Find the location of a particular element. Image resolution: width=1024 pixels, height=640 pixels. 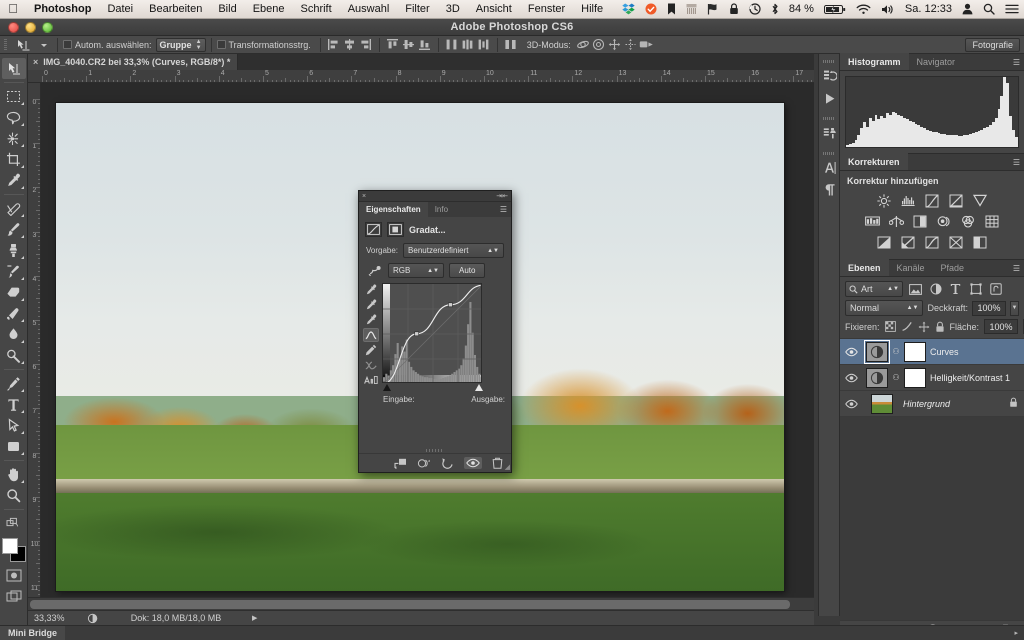

smooth-curve-icon is located at coordinates (371, 365).